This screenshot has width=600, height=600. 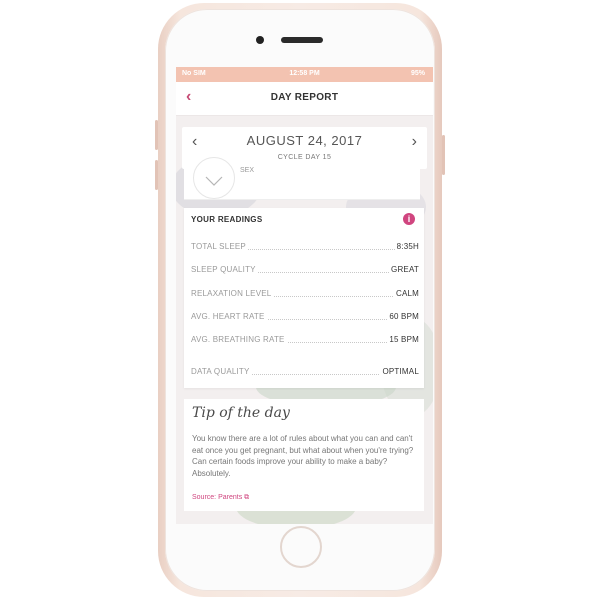 I want to click on reading-value: OPTIMAL, so click(x=399, y=371).